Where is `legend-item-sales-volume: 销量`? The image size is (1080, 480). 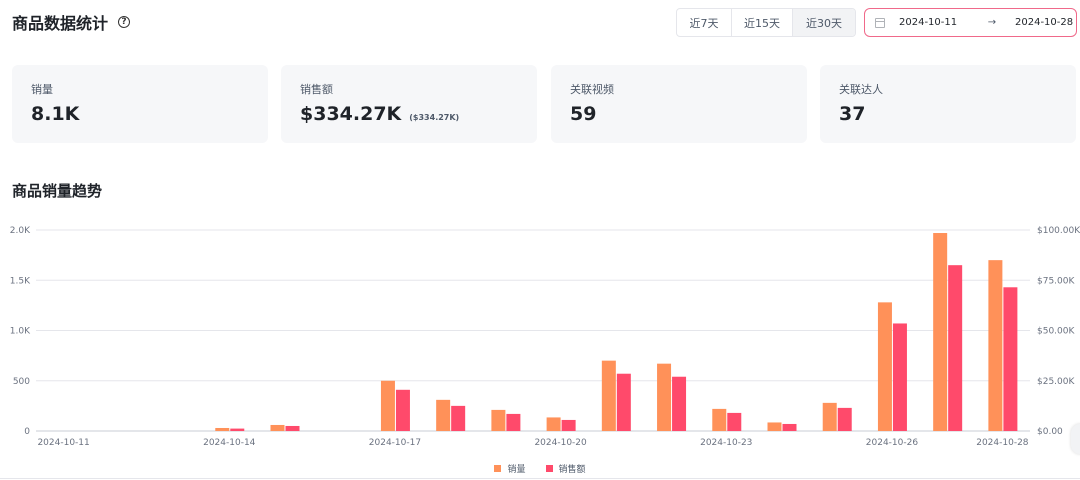 legend-item-sales-volume: 销量 is located at coordinates (510, 468).